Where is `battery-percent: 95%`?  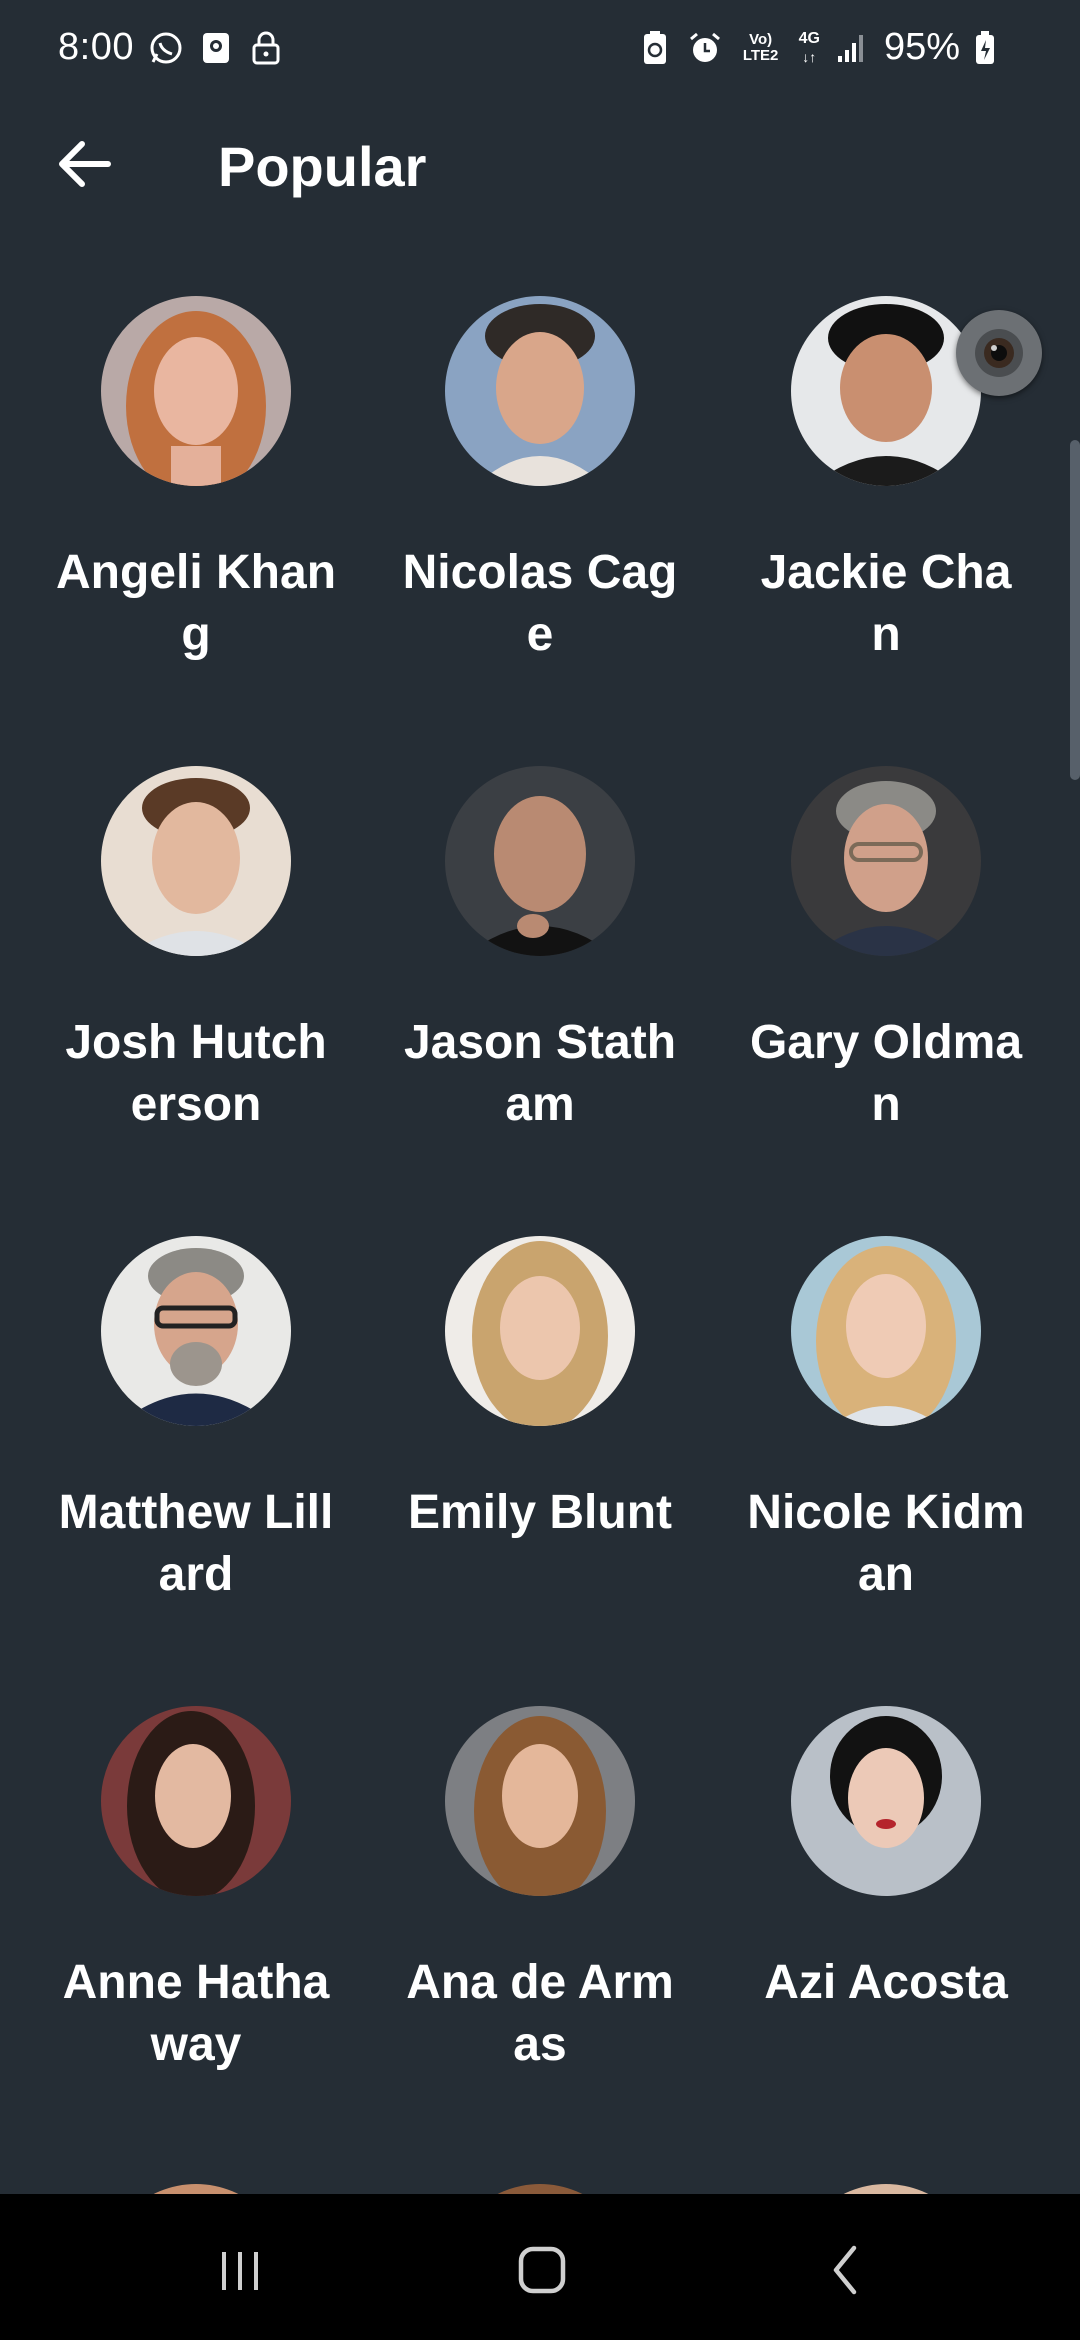
battery-percent: 95% is located at coordinates (921, 47).